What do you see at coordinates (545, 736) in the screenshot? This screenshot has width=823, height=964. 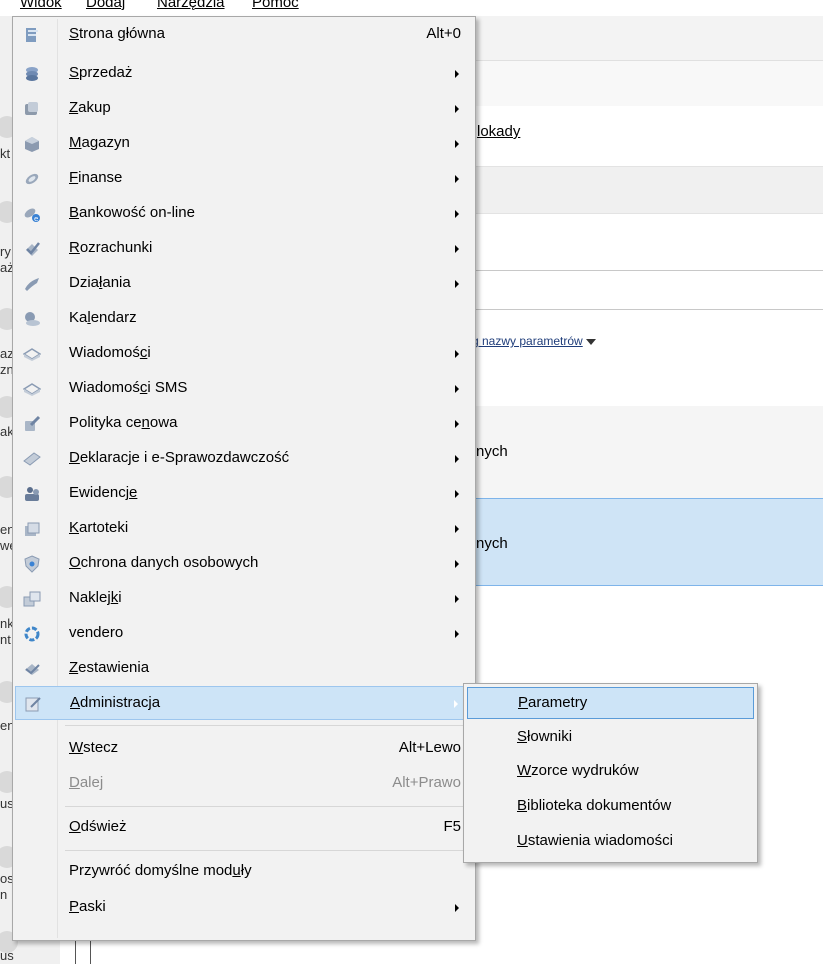 I see `submenu-item-label: Słowniki` at bounding box center [545, 736].